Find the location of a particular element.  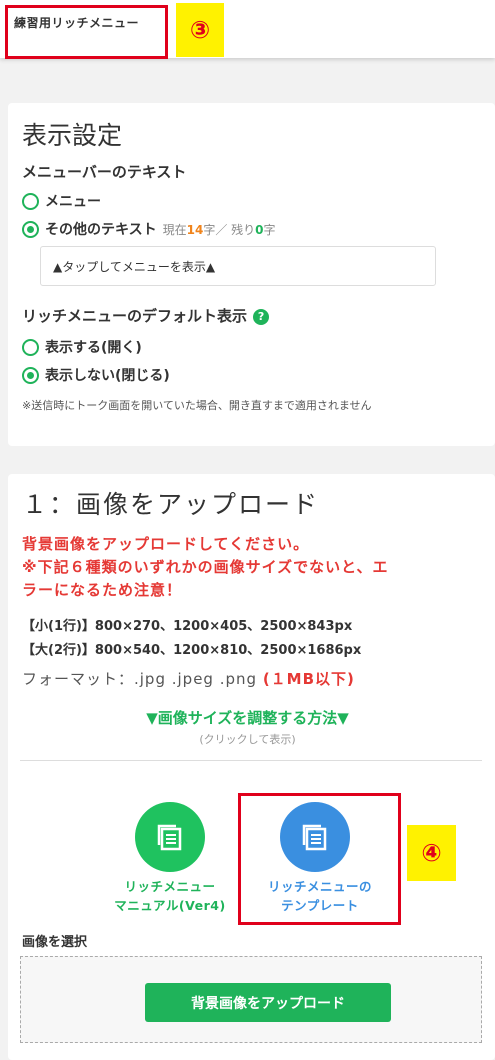

manual-label: リッチメニュー マニュアル(Ver4) is located at coordinates (170, 896).